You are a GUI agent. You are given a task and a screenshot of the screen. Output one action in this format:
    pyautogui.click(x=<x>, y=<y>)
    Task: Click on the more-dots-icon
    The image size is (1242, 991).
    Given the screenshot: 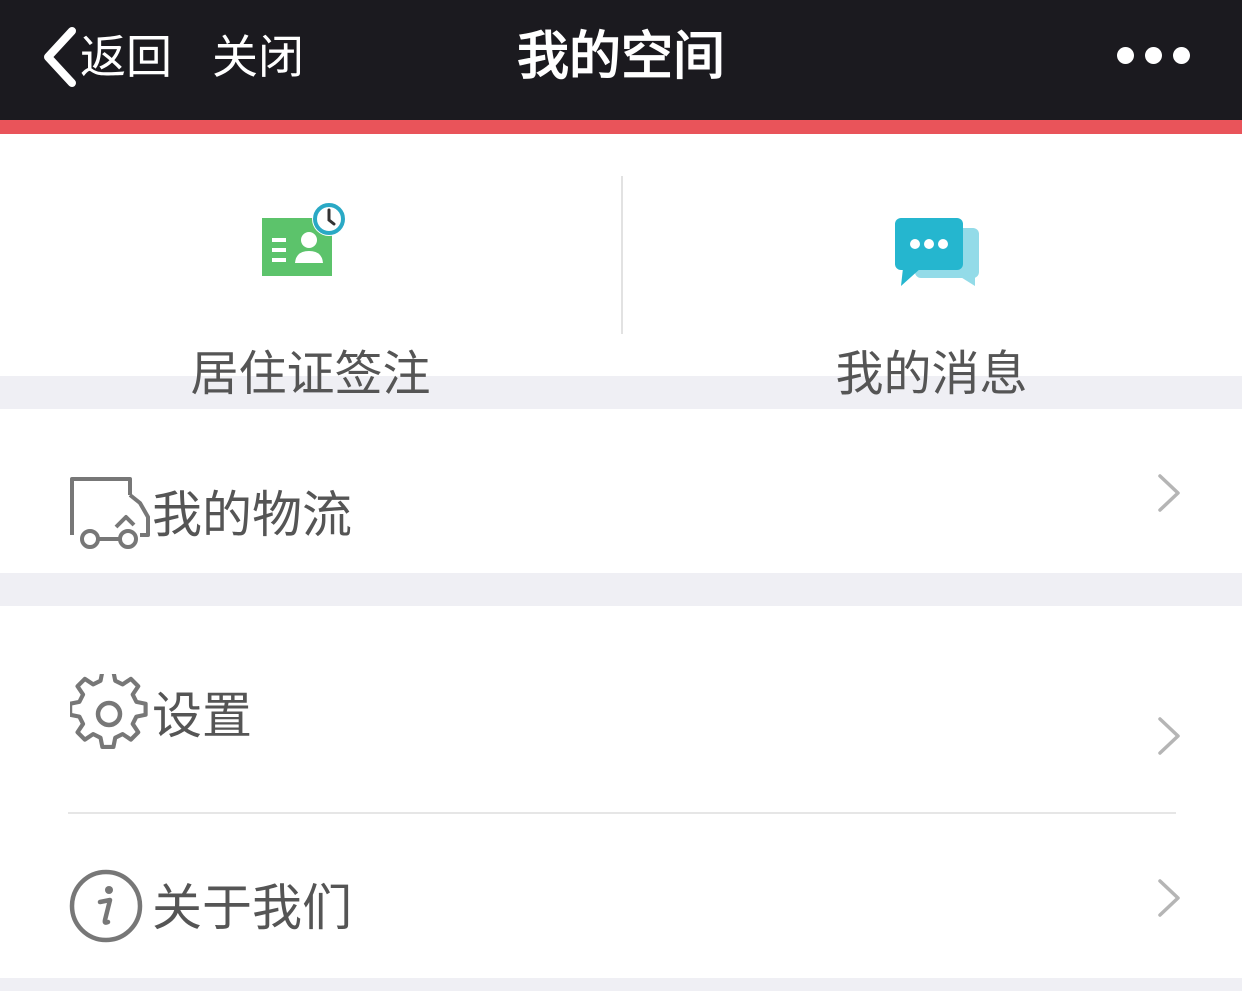 What is the action you would take?
    pyautogui.click(x=1153, y=55)
    